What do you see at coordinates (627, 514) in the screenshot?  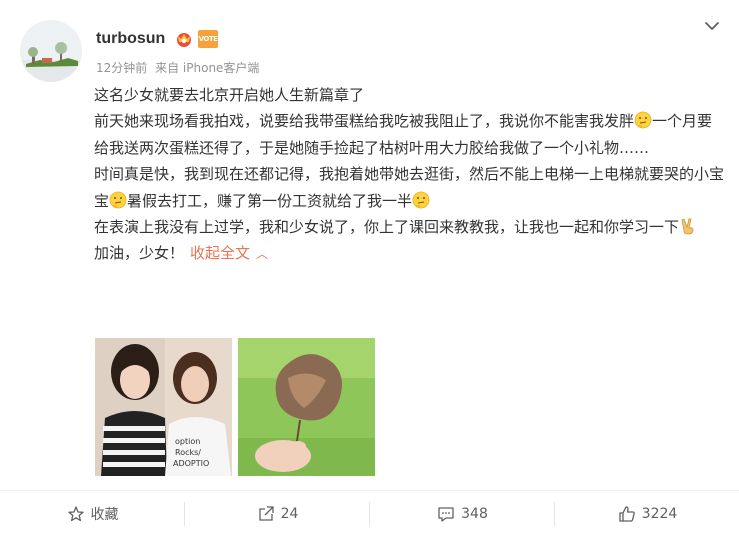 I see `thumbs-up-icon` at bounding box center [627, 514].